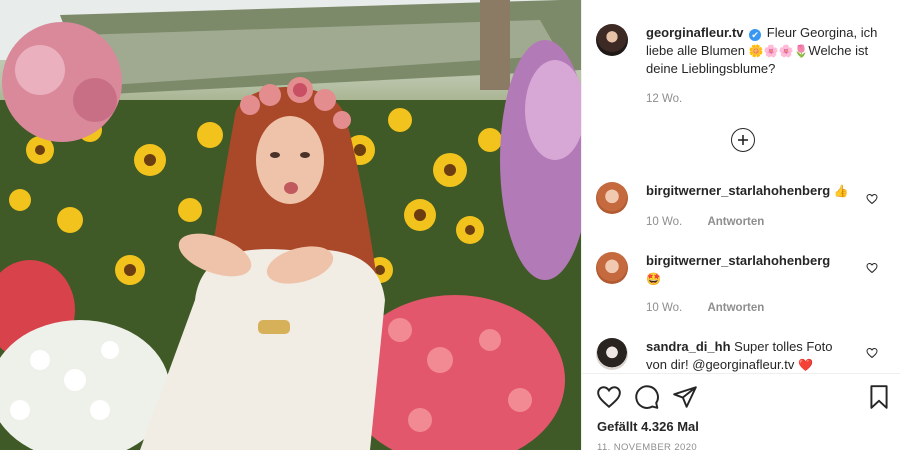 The height and width of the screenshot is (450, 900). What do you see at coordinates (685, 397) in the screenshot?
I see `share-icon` at bounding box center [685, 397].